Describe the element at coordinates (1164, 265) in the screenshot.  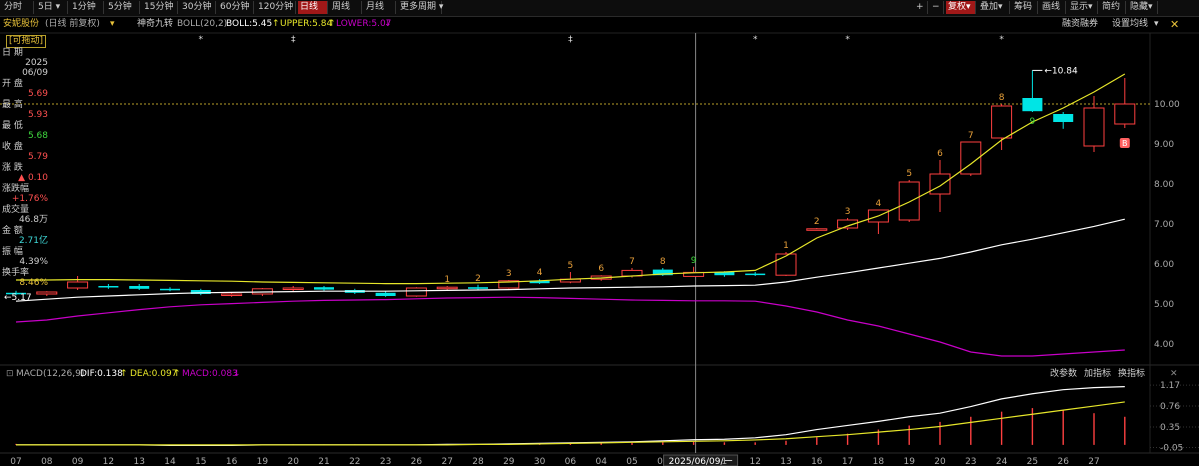
I see `price-axis-label: 6.00` at that location.